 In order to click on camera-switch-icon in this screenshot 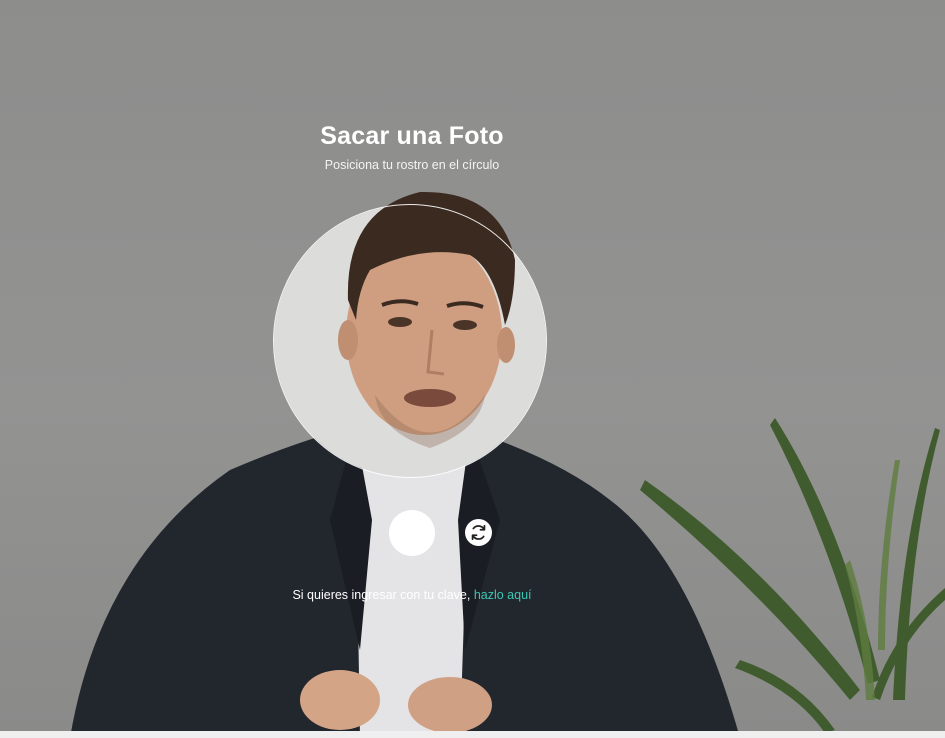, I will do `click(478, 532)`.